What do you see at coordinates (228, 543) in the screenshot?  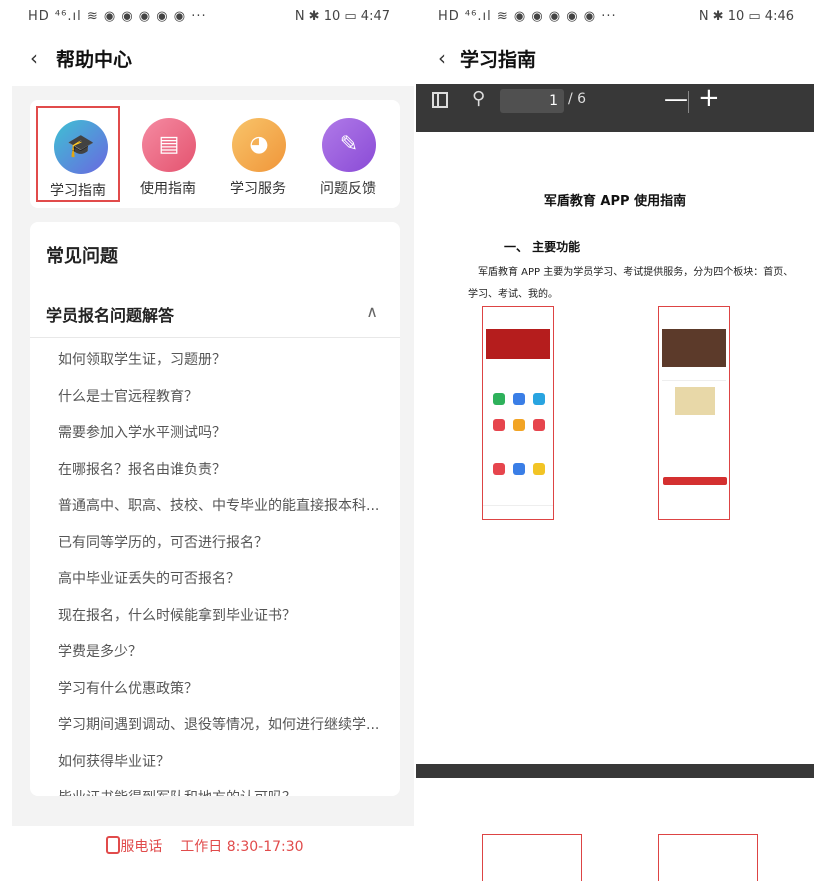 I see `question-item: 已有同等学历的，可否进行报名？` at bounding box center [228, 543].